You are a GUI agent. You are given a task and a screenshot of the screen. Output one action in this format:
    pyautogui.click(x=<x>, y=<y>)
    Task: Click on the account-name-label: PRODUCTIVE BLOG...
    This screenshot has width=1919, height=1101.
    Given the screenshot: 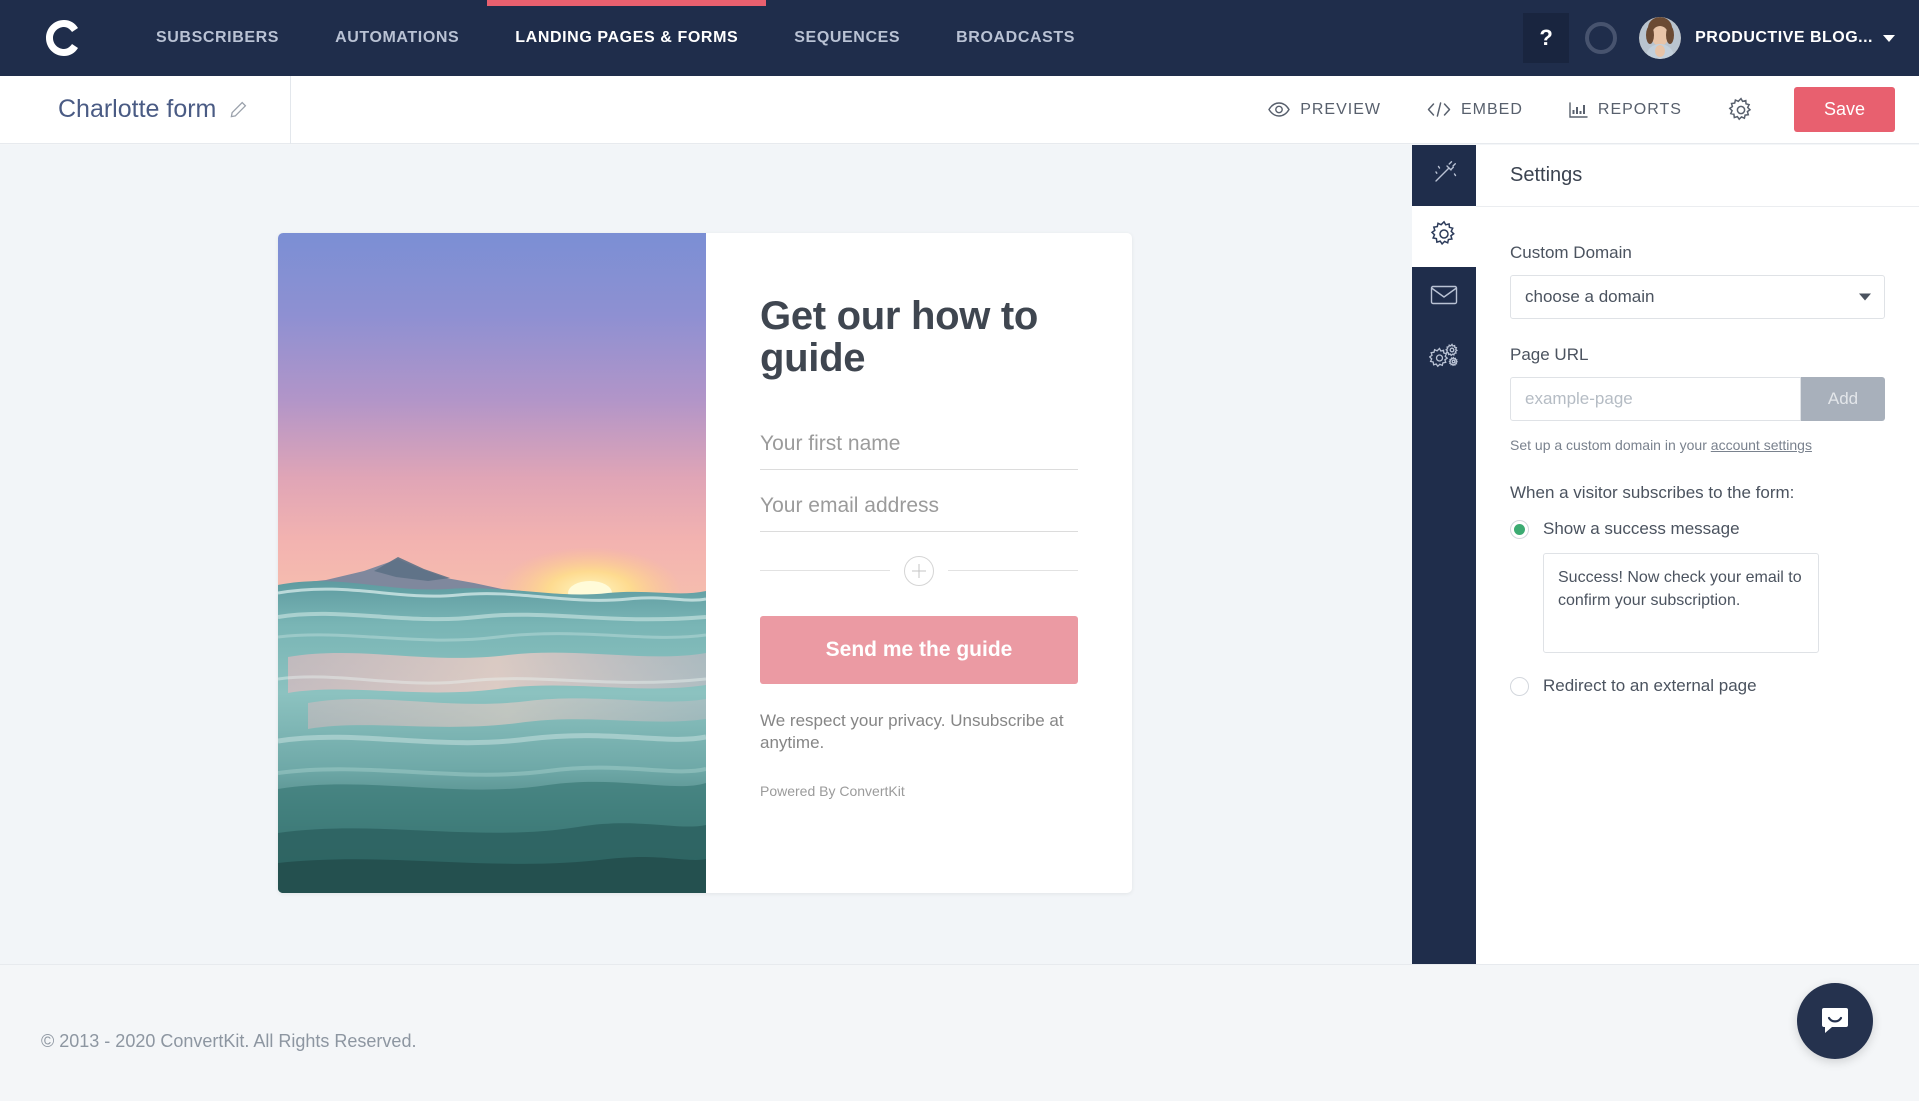 What is the action you would take?
    pyautogui.click(x=1784, y=38)
    